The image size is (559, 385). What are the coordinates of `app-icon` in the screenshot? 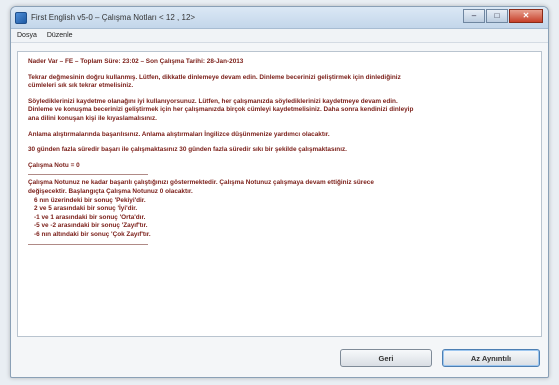 It's located at (21, 17).